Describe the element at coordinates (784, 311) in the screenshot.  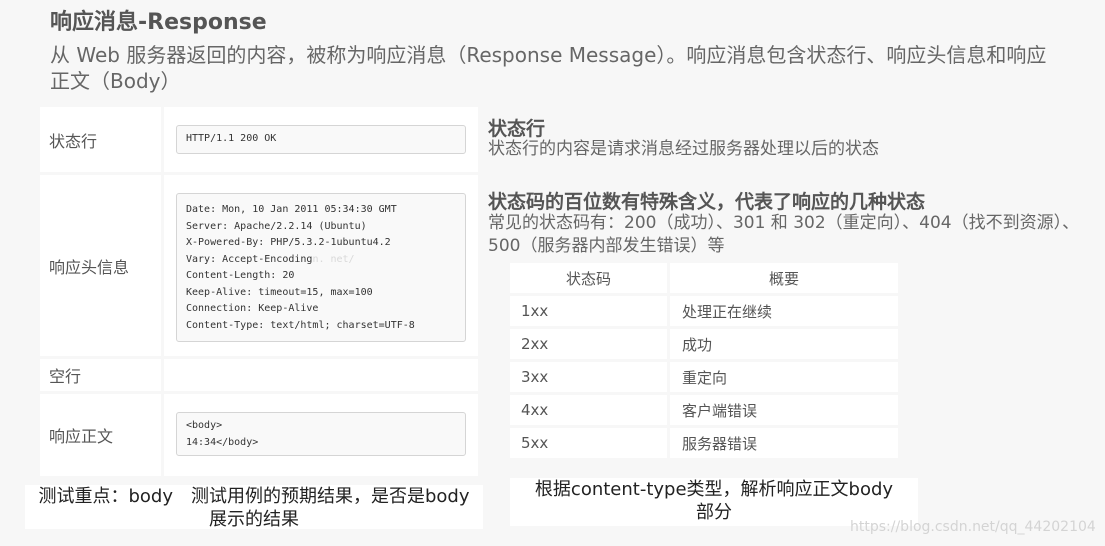
I see `summary-cell: 处理正在继续` at that location.